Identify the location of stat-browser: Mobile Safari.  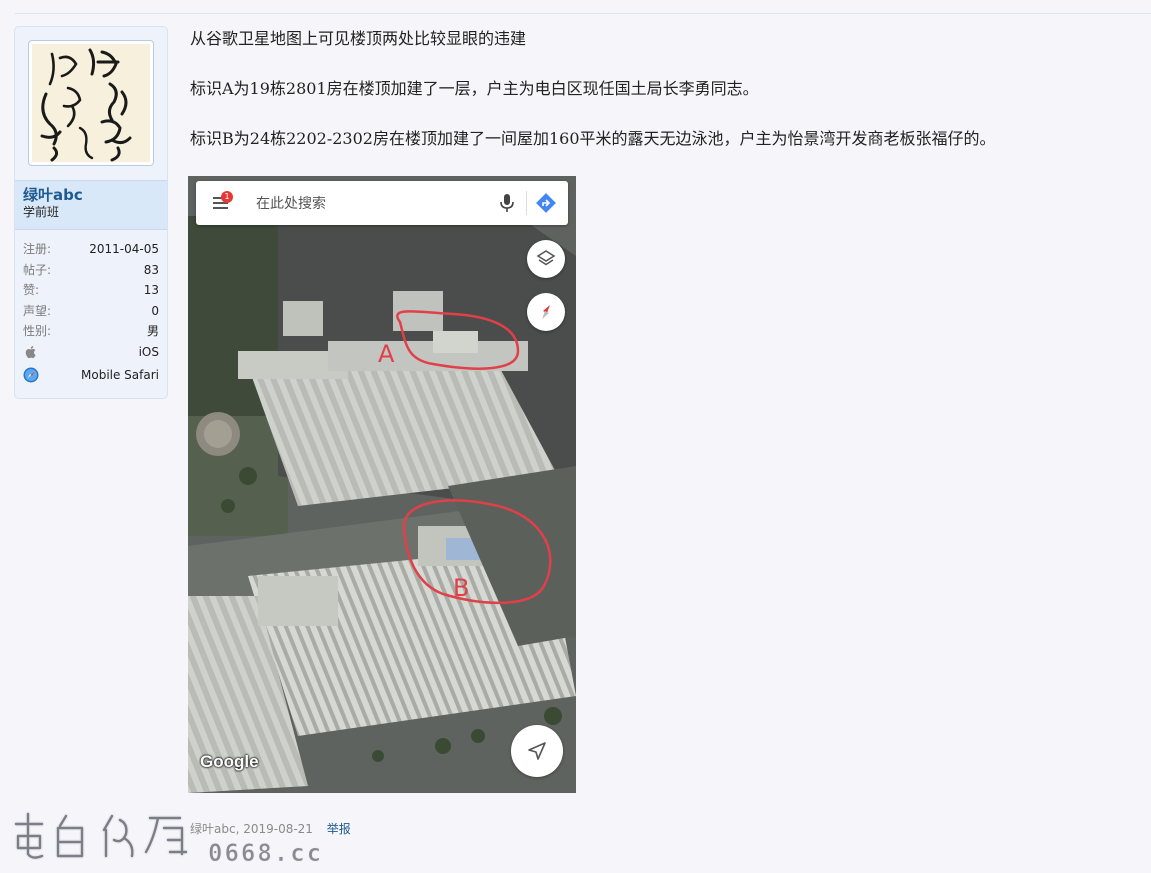
(91, 375).